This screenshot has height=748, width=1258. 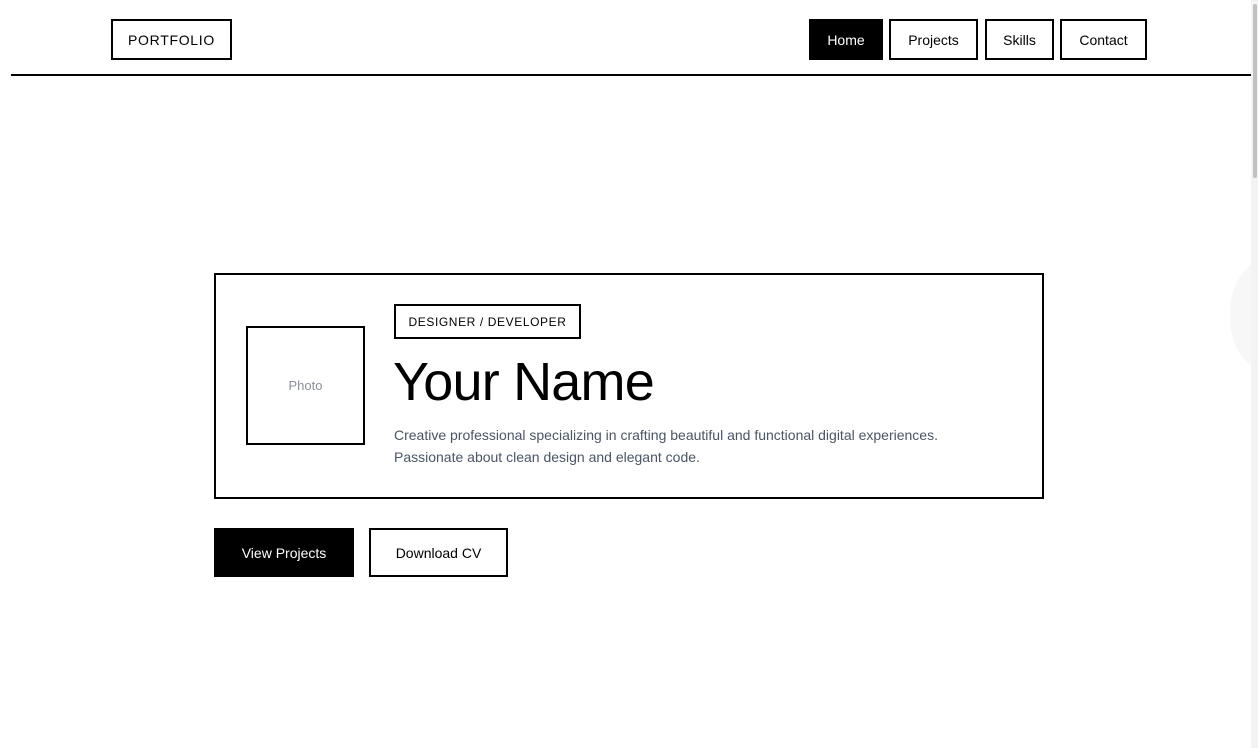 I want to click on download-cv-button: Download CV, so click(x=438, y=552).